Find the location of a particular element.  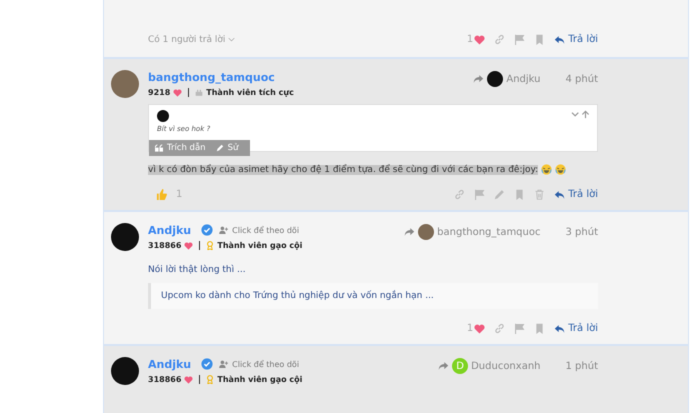

post-text: vì k có đòn bẩy của asimet hãy cho đệ 1 điểm tựa. để sẽ cùng đi với các bạn ra đê:joy: is located at coordinates (343, 169).